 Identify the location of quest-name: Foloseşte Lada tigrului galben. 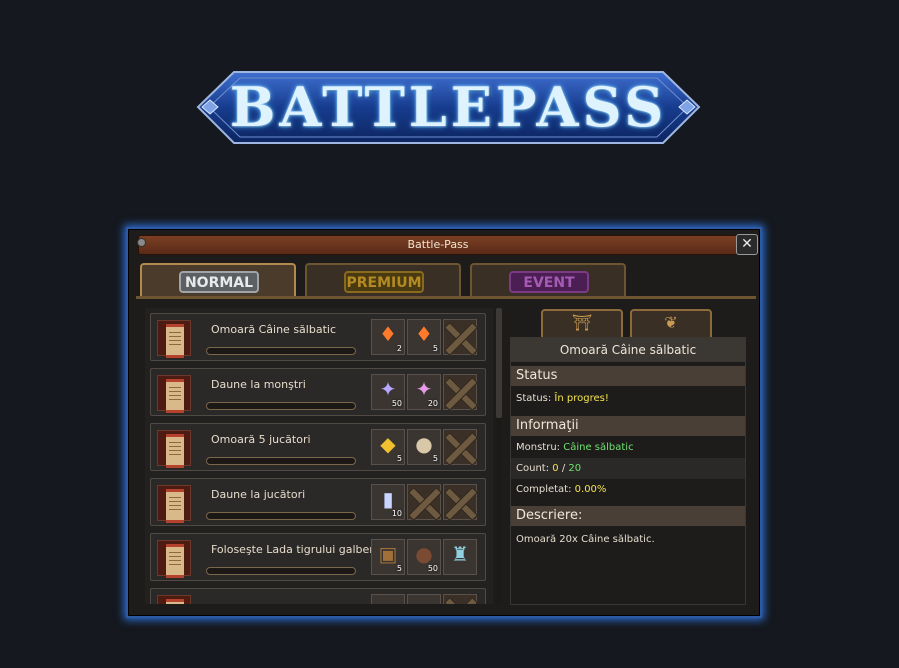
(294, 549).